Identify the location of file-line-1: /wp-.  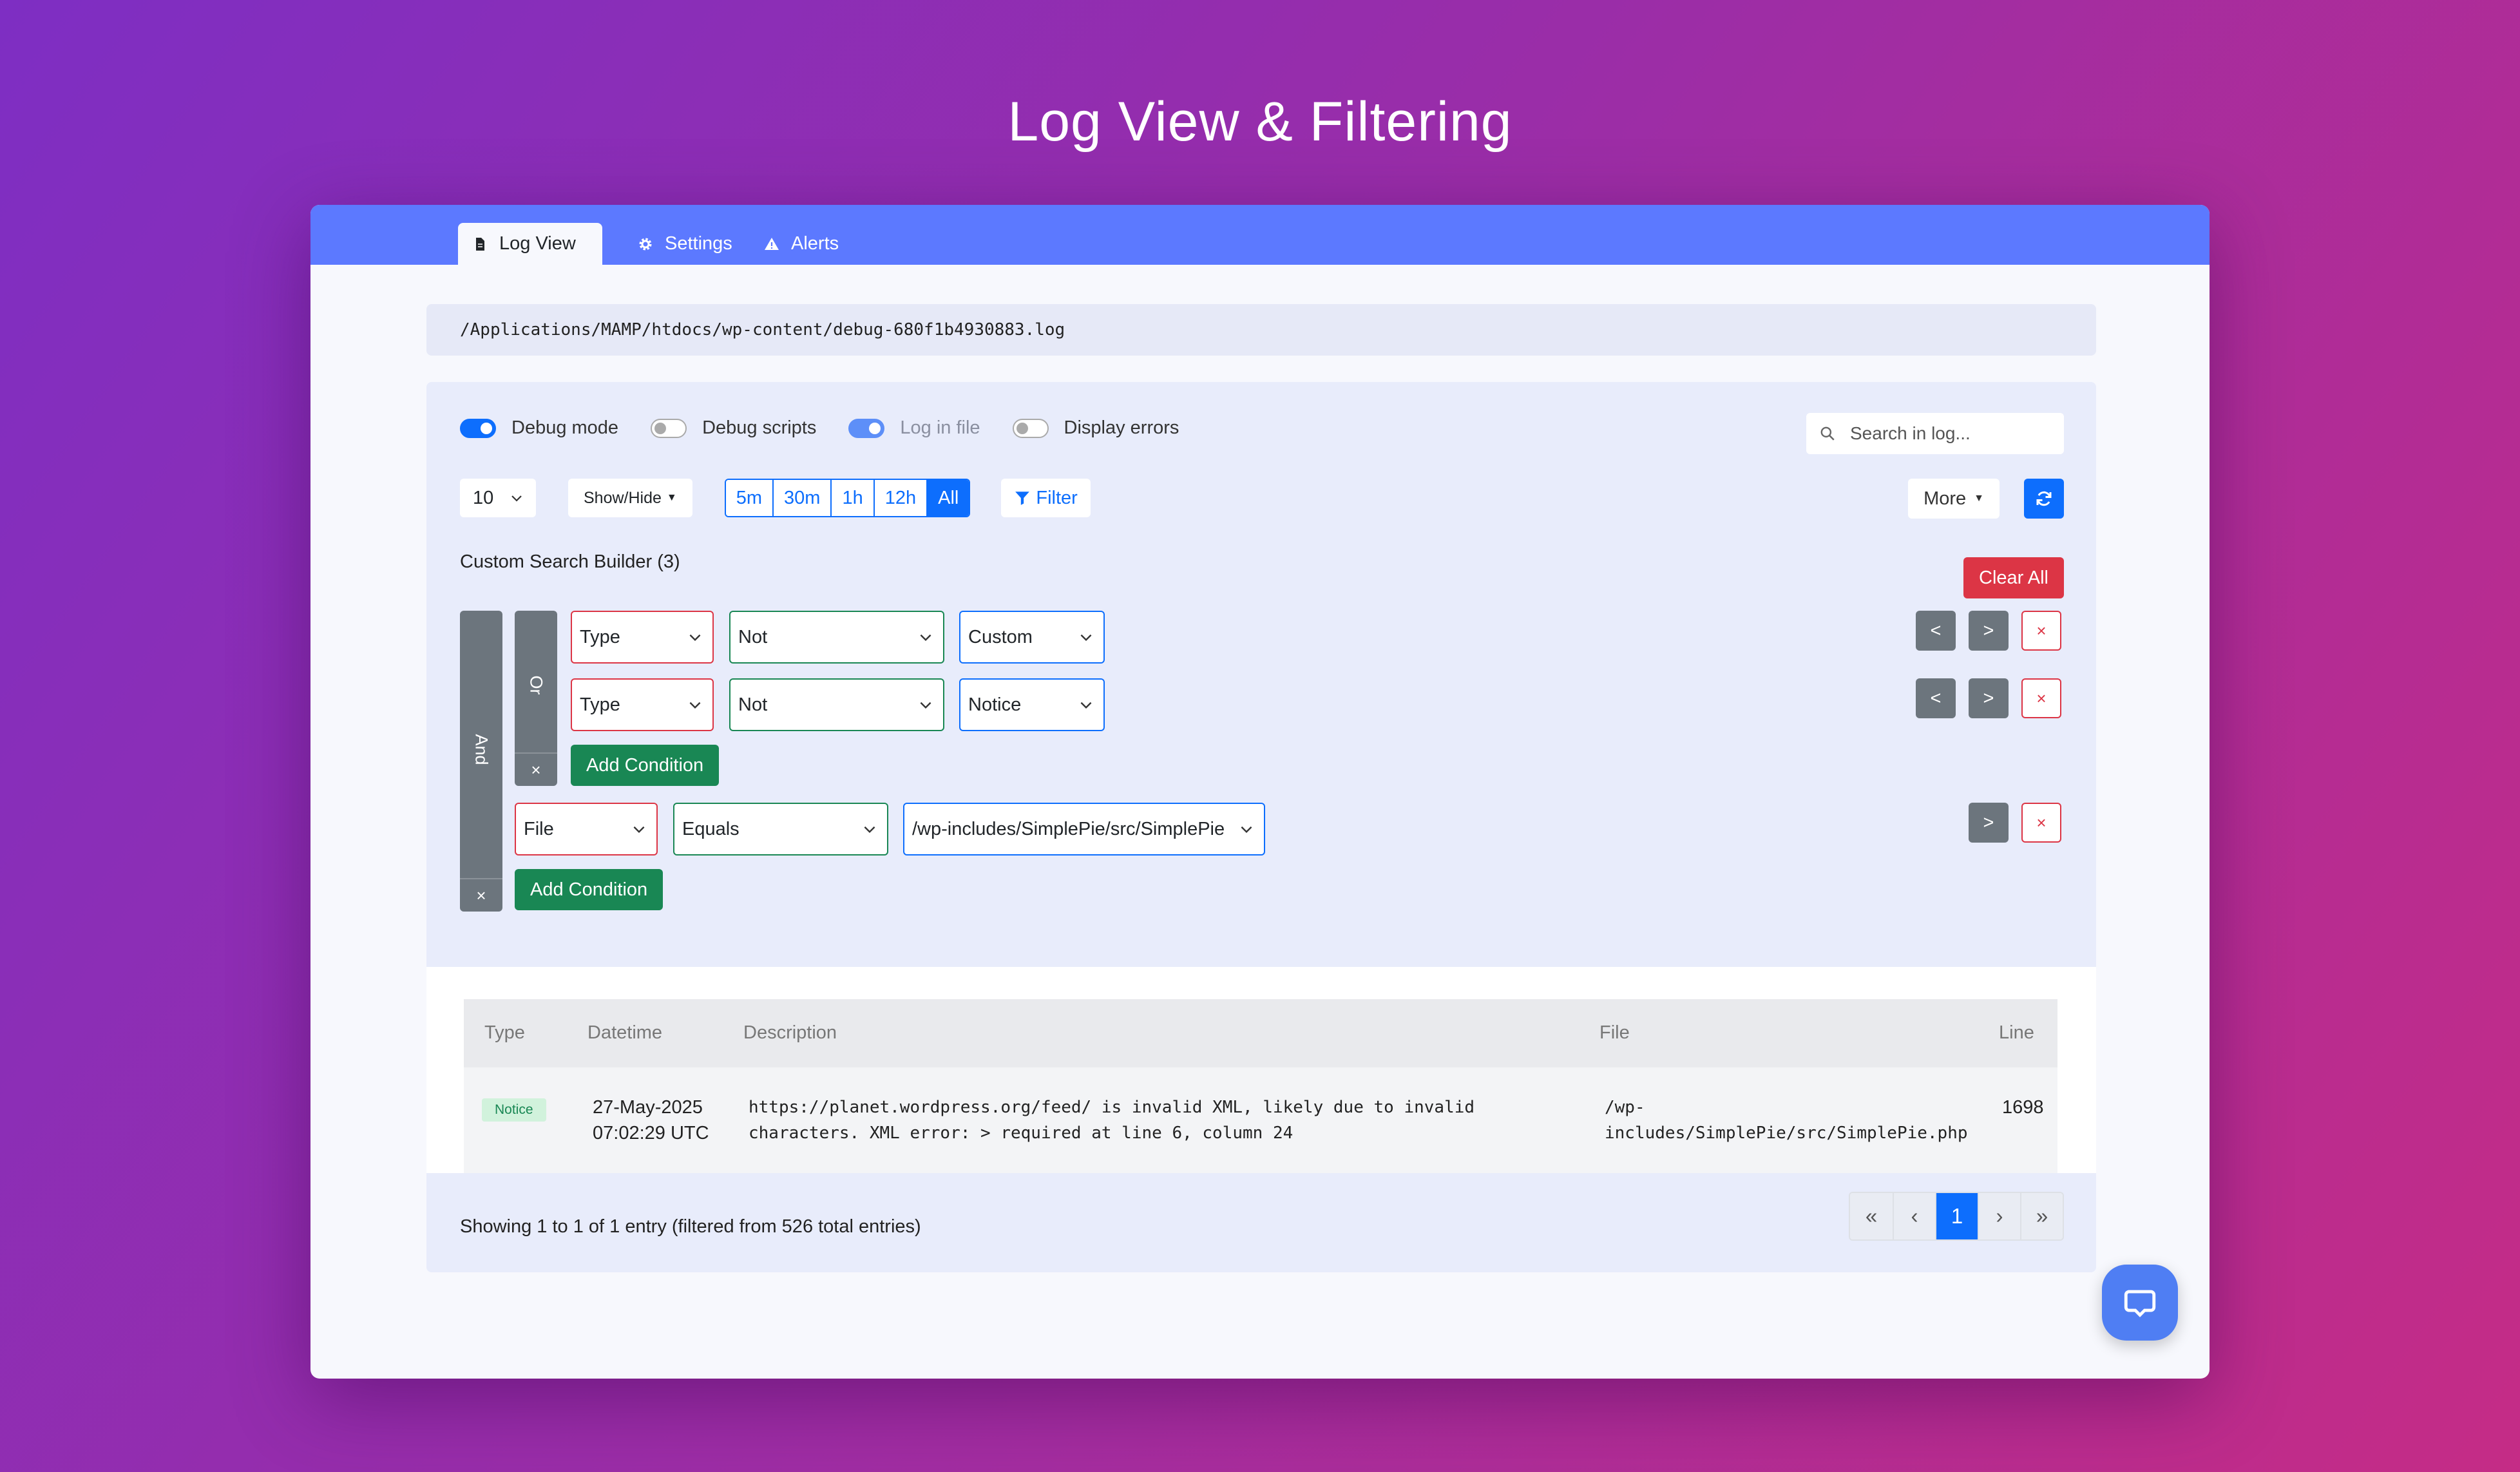
(1625, 1107).